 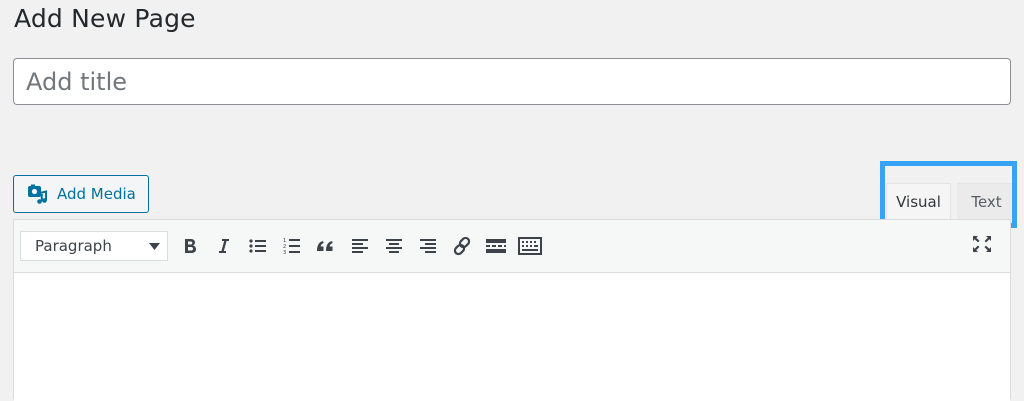 I want to click on insert-link-button, so click(x=462, y=246).